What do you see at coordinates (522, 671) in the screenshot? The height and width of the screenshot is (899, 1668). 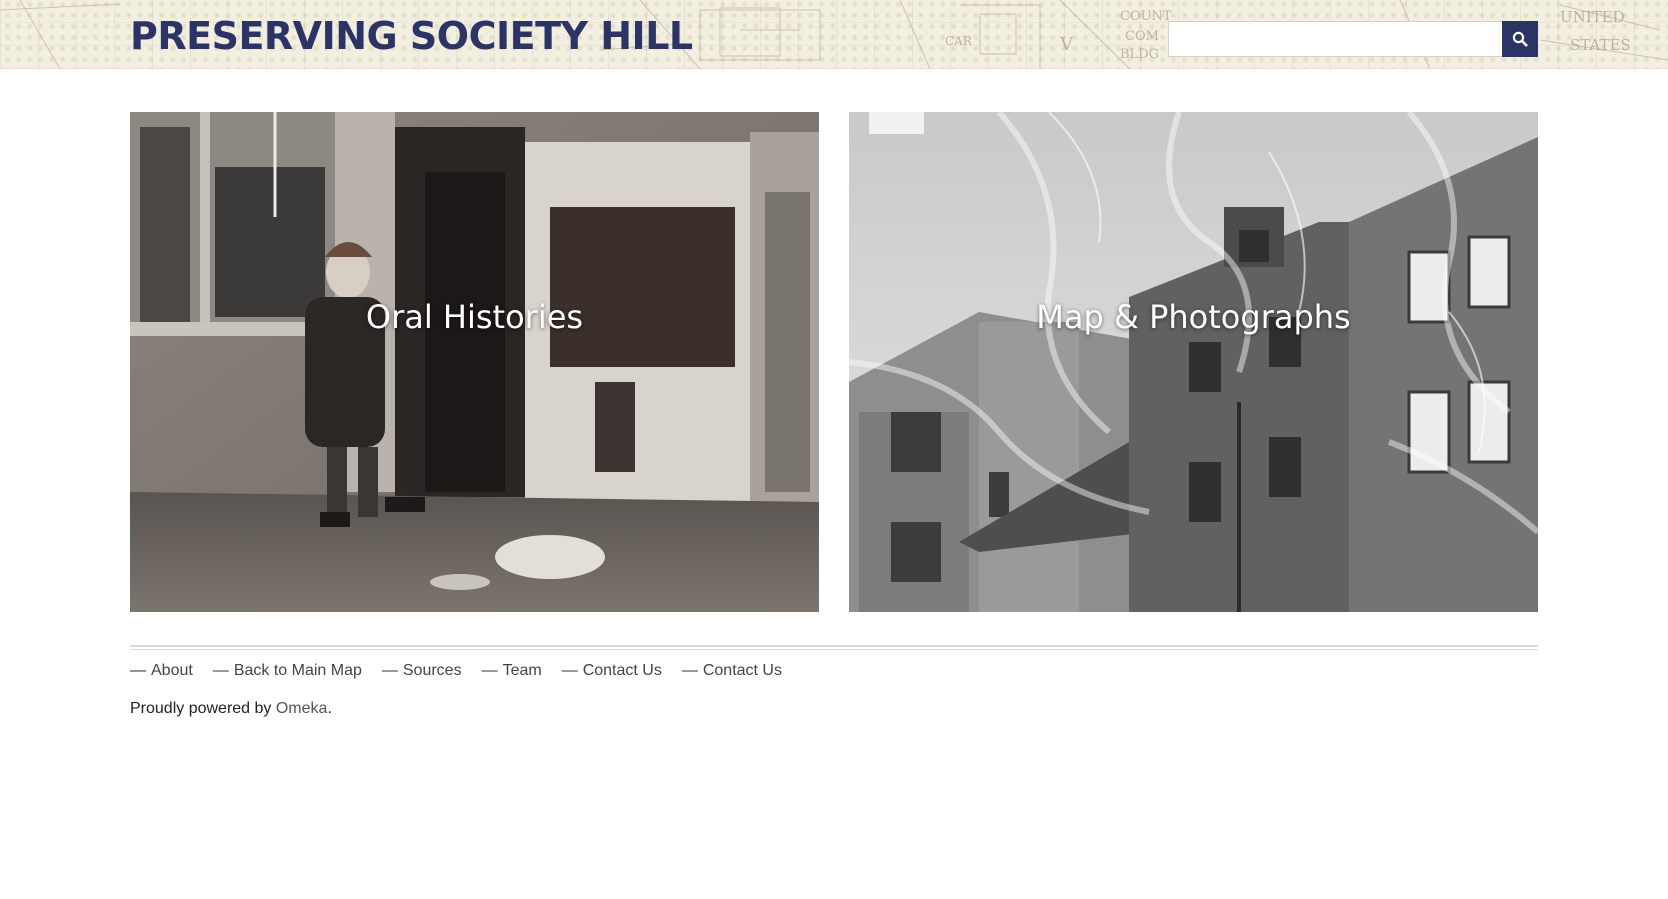 I see `footer-link-team: Team` at bounding box center [522, 671].